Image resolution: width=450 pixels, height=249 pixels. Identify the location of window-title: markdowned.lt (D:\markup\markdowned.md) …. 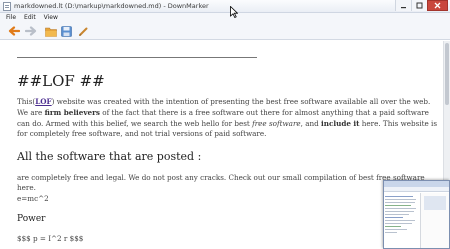
(111, 6).